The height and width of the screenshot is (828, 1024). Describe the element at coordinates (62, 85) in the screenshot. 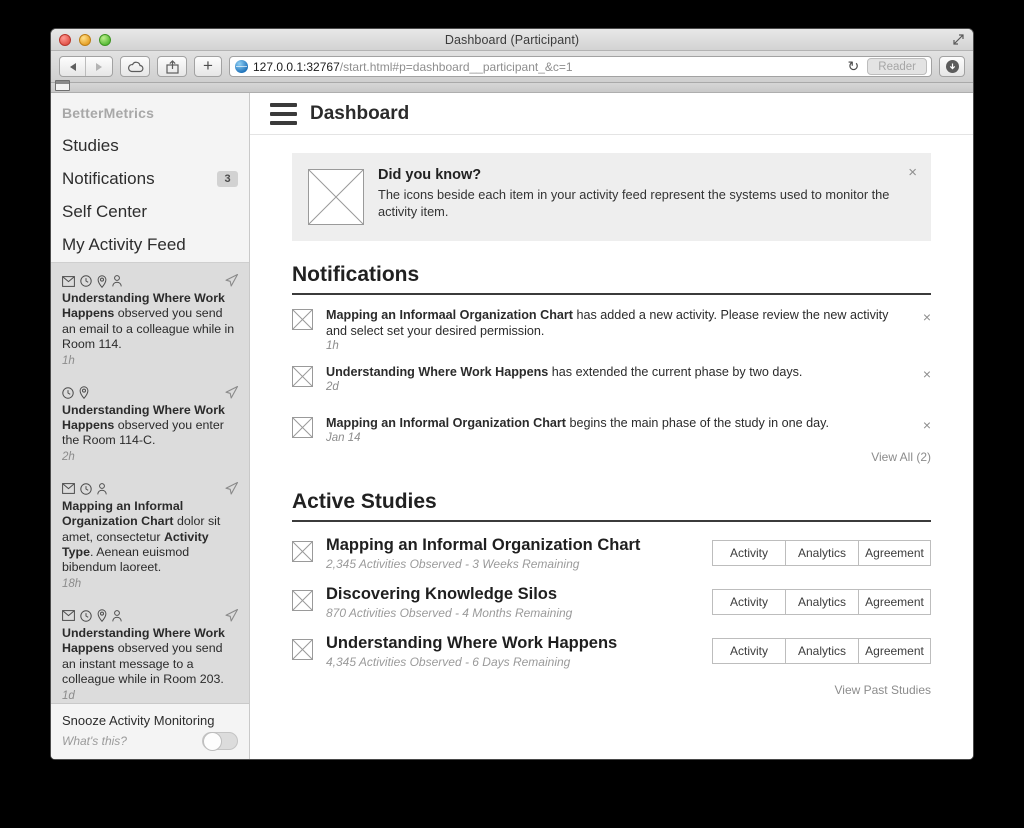

I see `sidebar-toggle-icon` at that location.